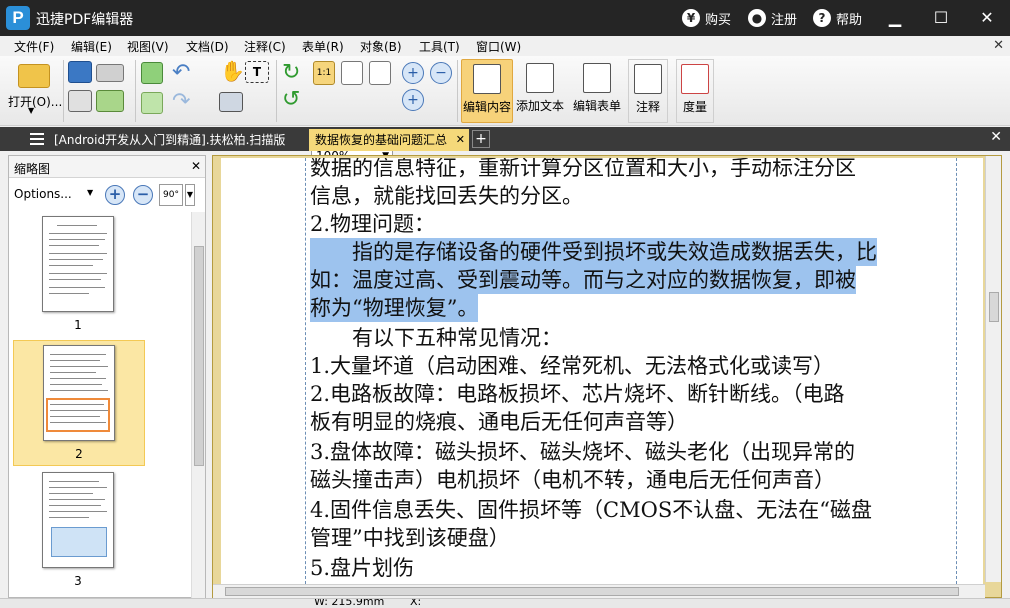  Describe the element at coordinates (207, 46) in the screenshot. I see `menu-document: 文档(D)` at that location.